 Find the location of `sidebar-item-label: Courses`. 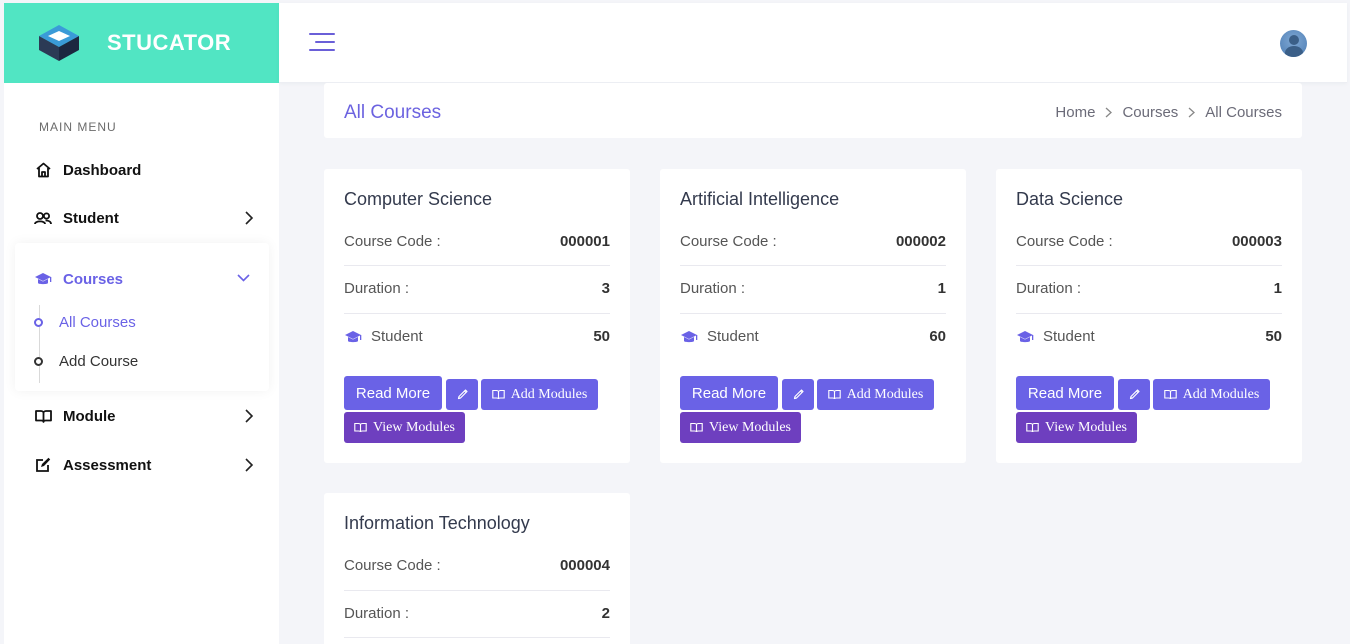

sidebar-item-label: Courses is located at coordinates (93, 279).